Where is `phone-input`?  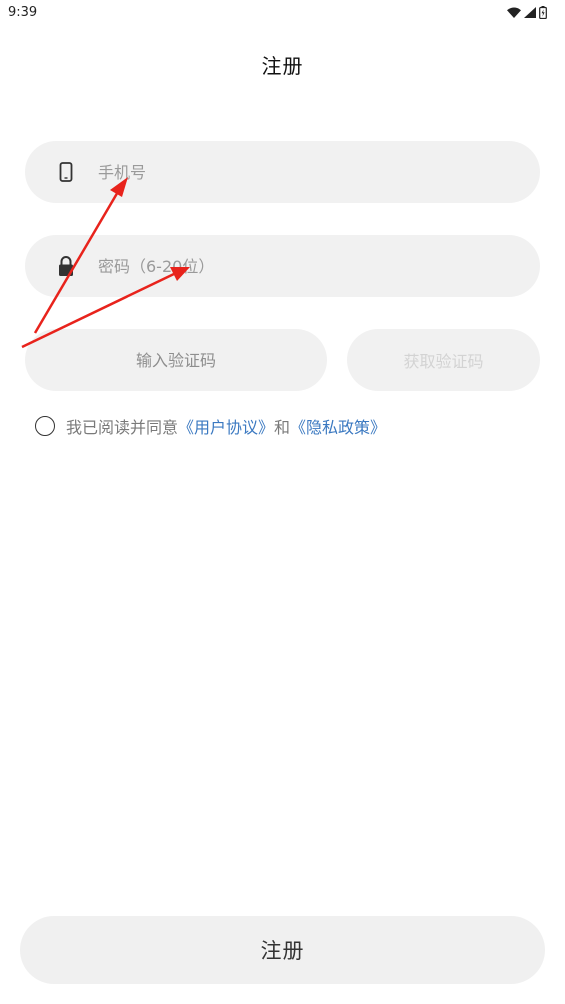 phone-input is located at coordinates (319, 172).